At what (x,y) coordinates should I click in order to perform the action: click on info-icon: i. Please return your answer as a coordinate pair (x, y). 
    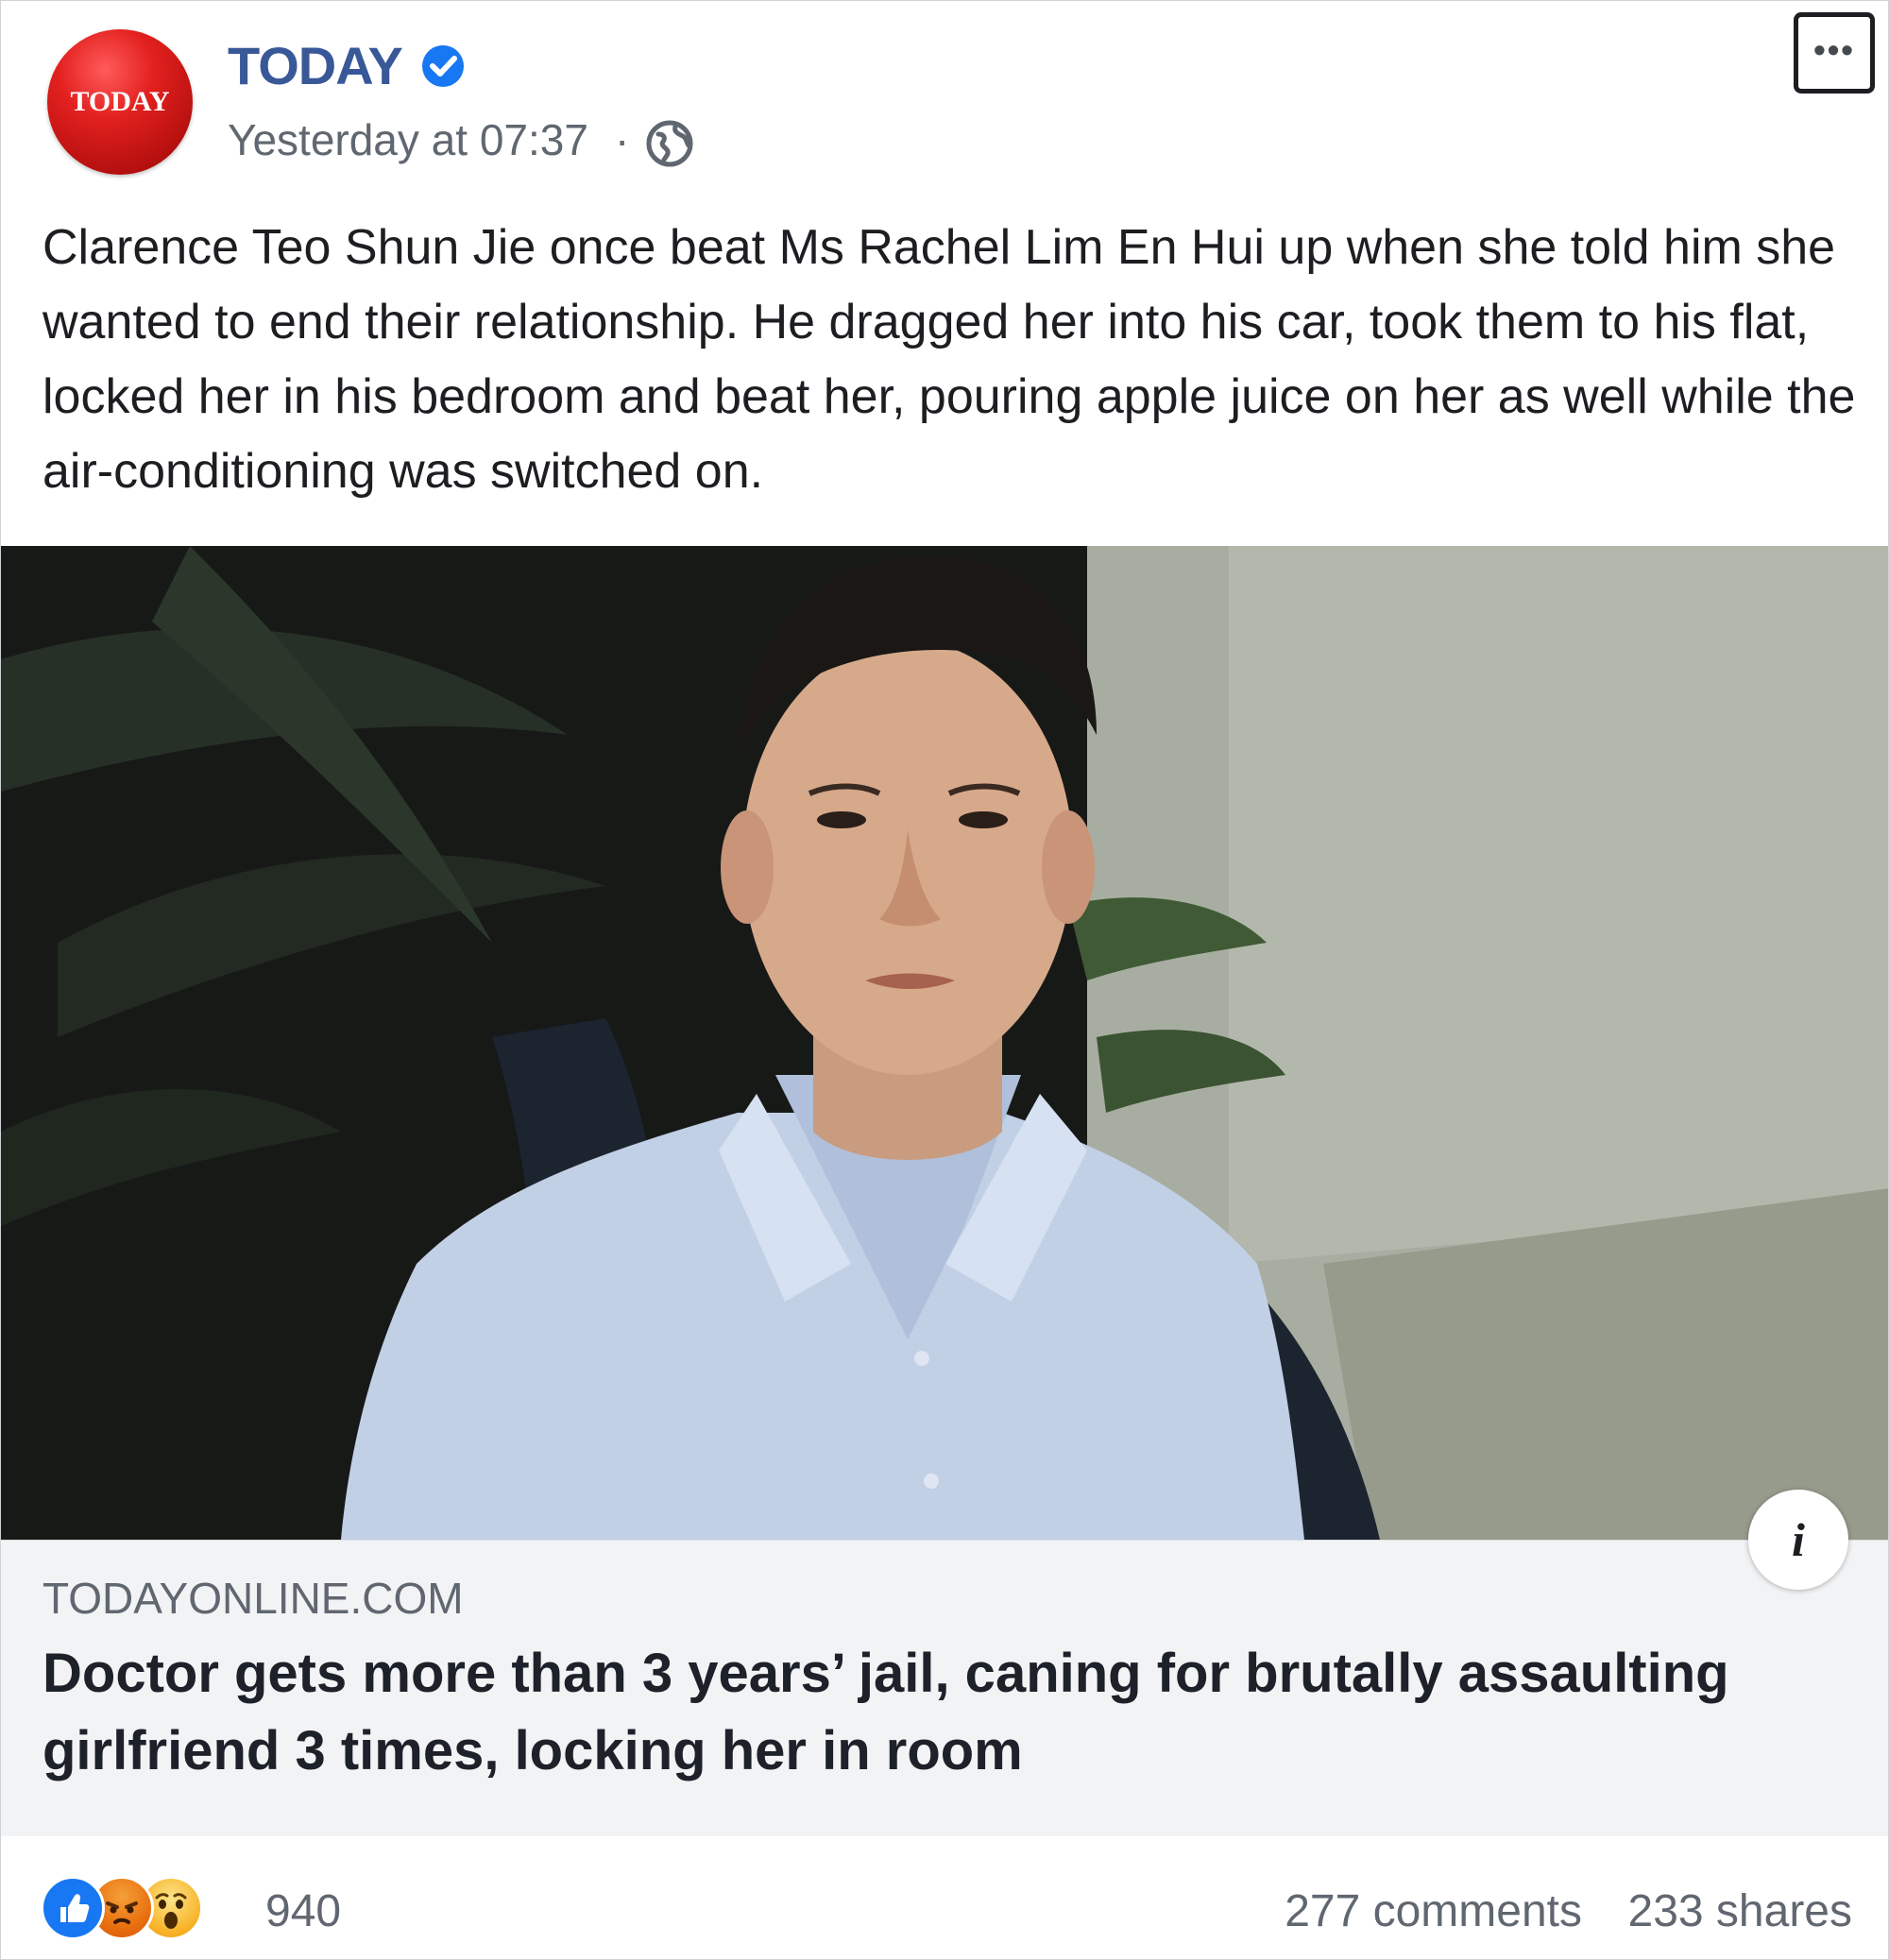
    Looking at the image, I should click on (1799, 1539).